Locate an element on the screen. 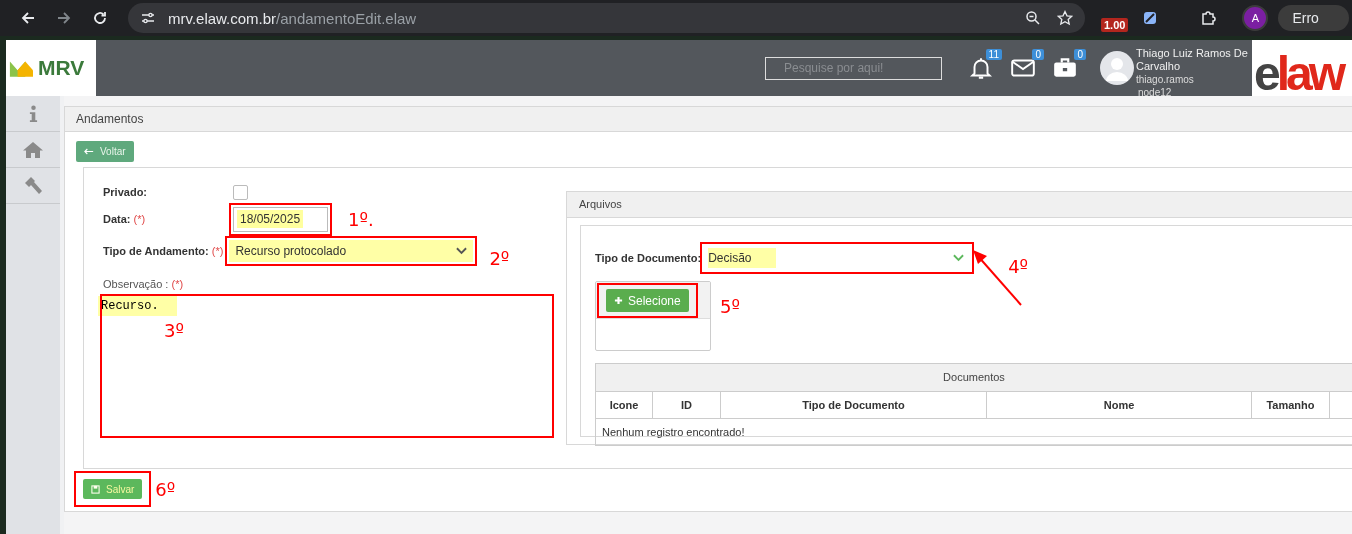 The width and height of the screenshot is (1352, 534). step-annotation: 2º is located at coordinates (499, 258).